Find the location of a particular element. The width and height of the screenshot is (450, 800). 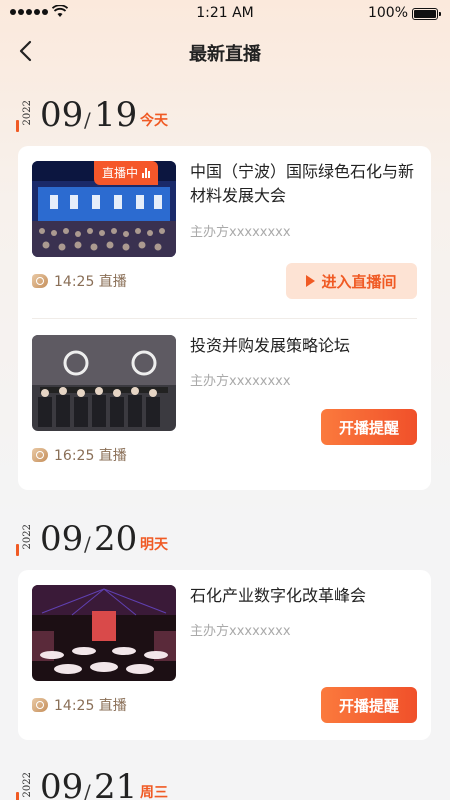

divider is located at coordinates (224, 318).